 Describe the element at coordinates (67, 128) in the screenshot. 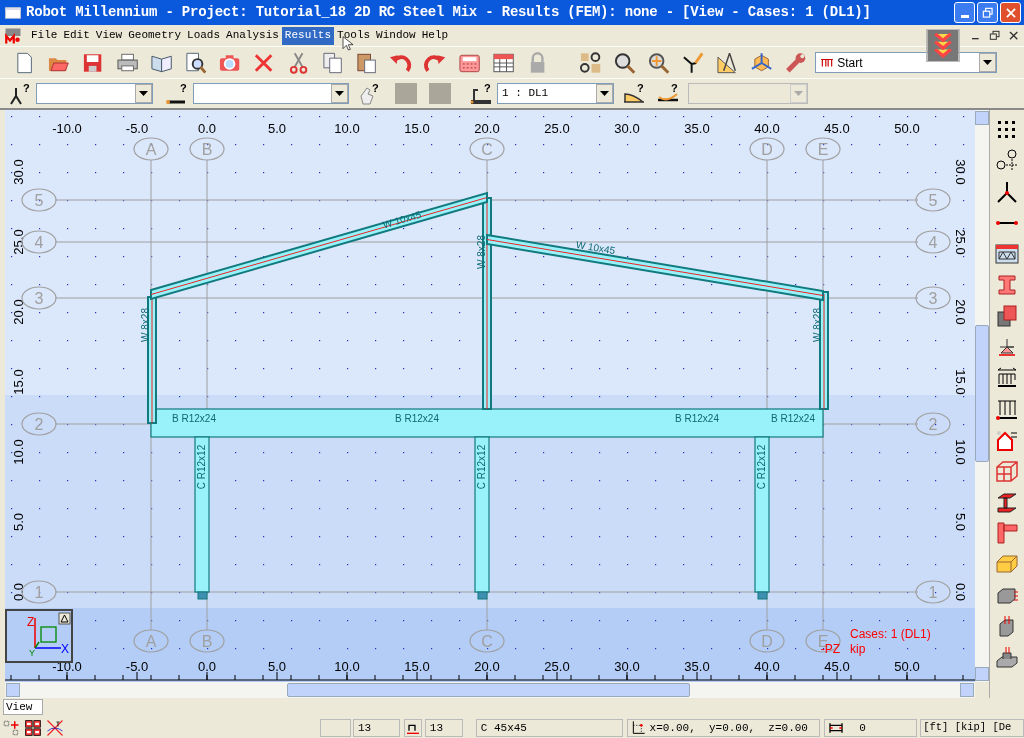

I see `ruler-label: -10.0` at that location.